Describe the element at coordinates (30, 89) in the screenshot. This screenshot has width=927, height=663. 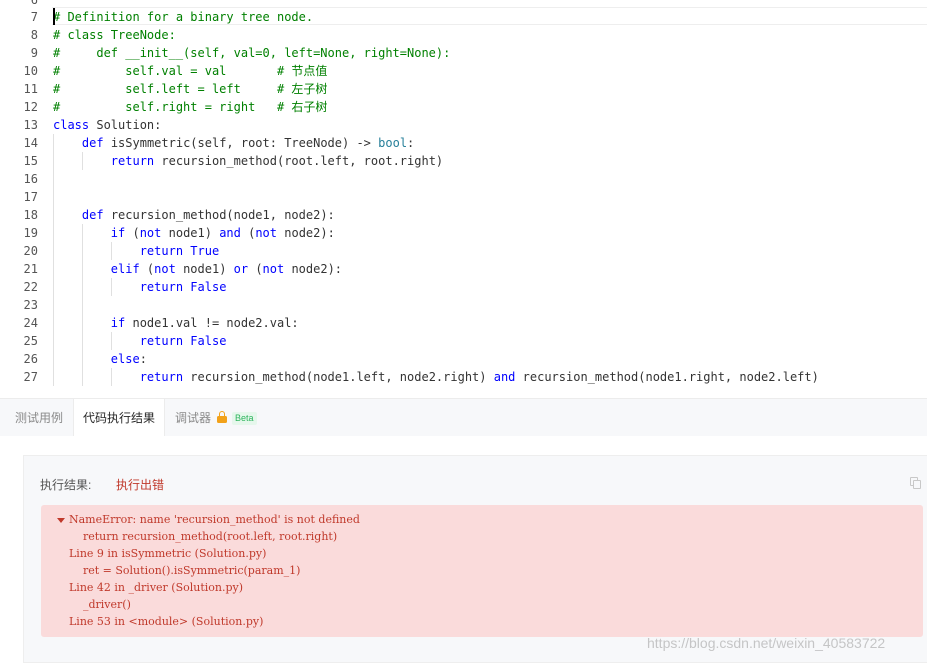
I see `line-number: 11` at that location.